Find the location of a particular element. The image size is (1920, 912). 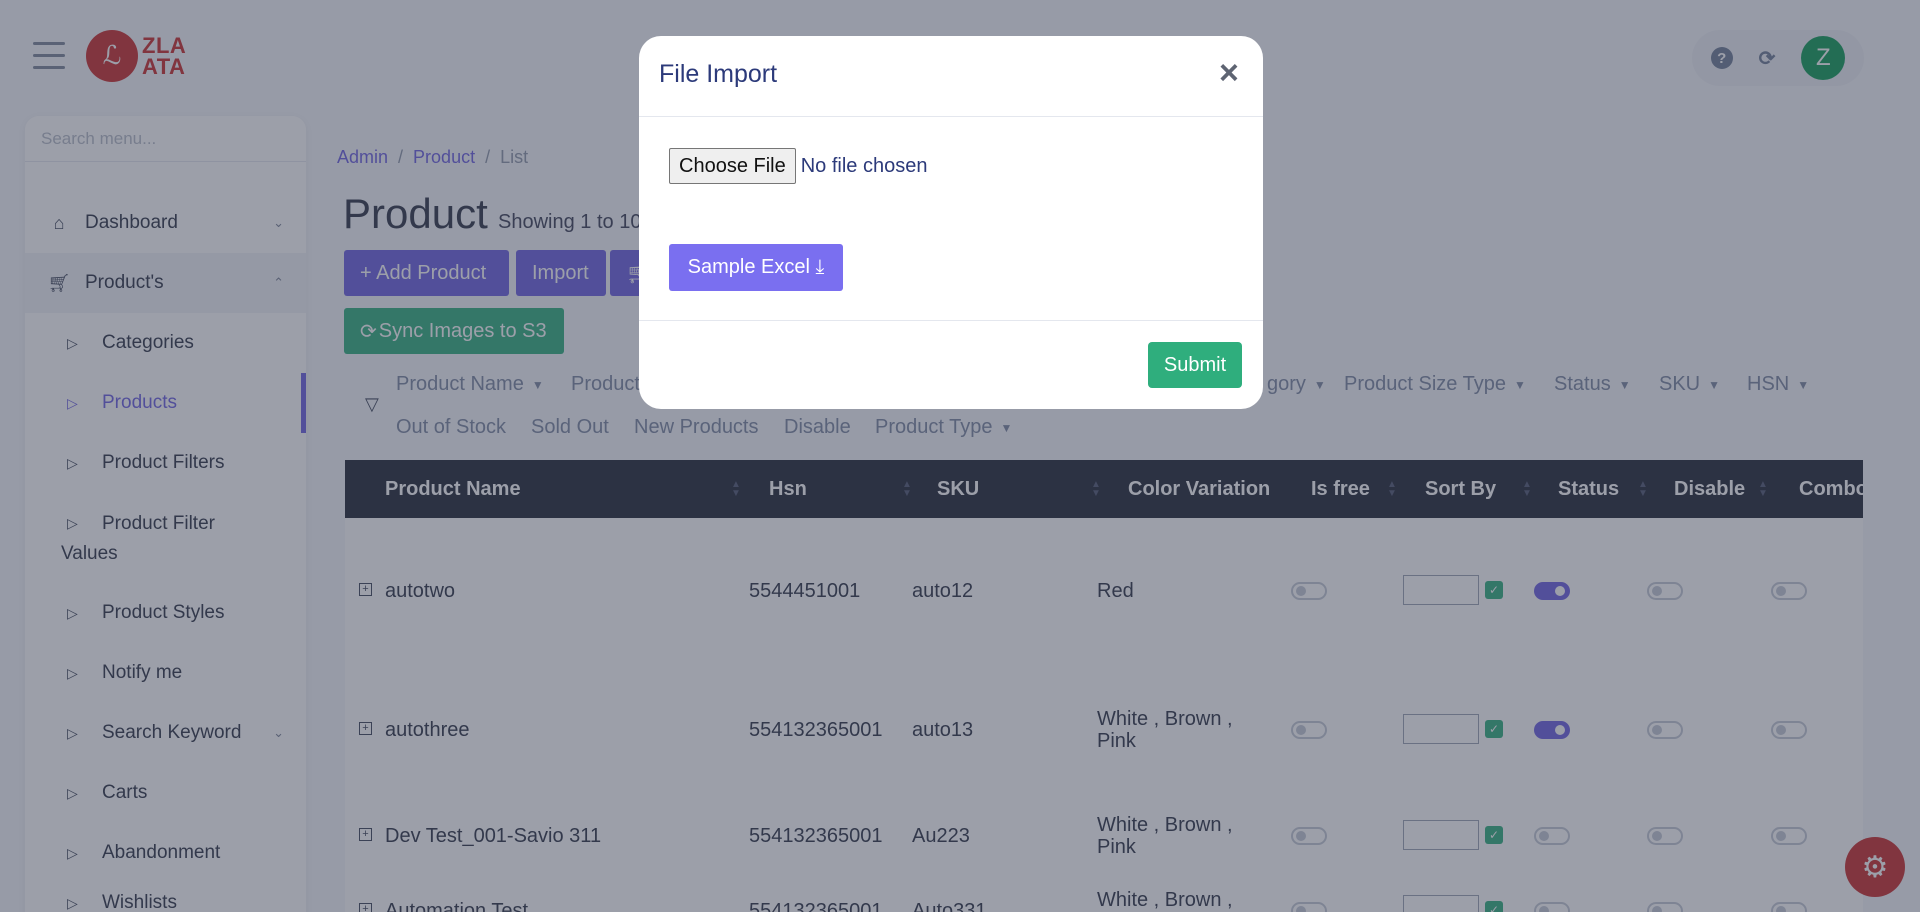

submit-button: Submit is located at coordinates (1195, 365).